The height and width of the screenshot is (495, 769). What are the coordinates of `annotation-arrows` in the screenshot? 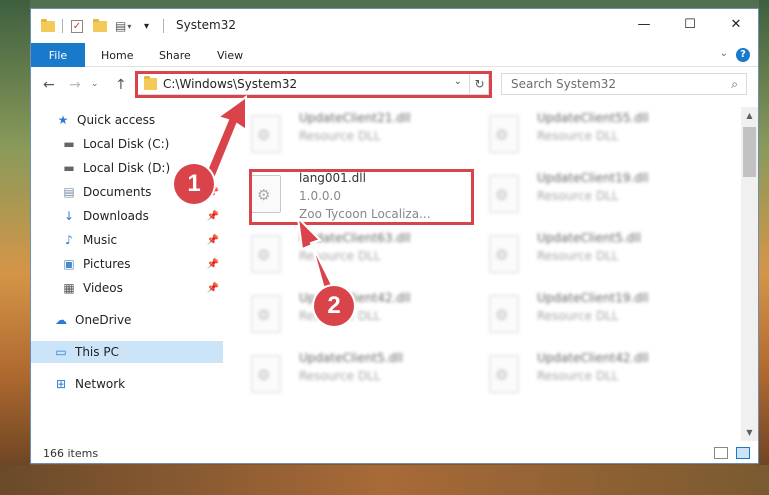 It's located at (269, 196).